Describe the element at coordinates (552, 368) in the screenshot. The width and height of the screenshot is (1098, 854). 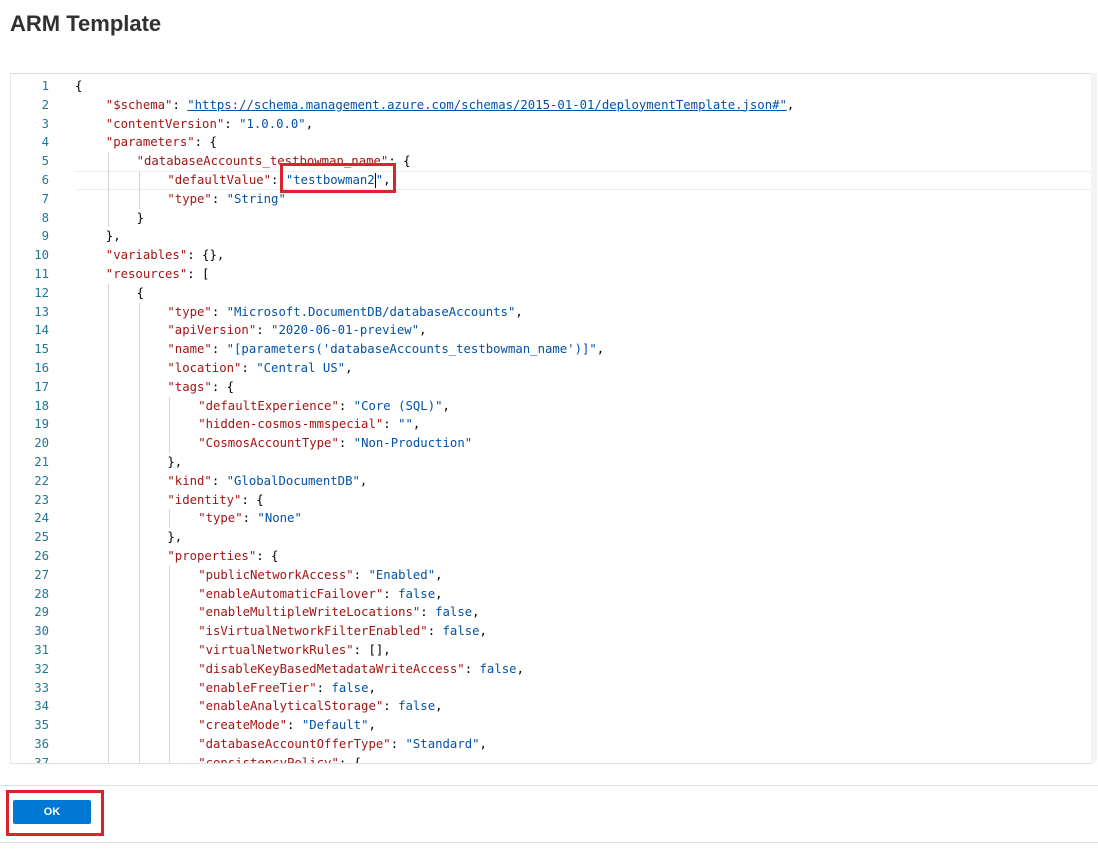
I see `code-line: 16 "location": "Central US",` at that location.